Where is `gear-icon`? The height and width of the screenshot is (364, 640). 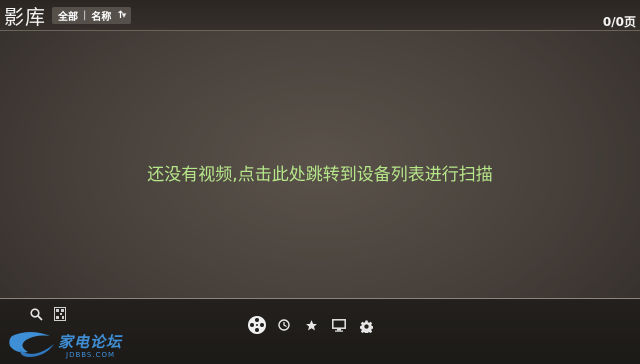 gear-icon is located at coordinates (366, 326).